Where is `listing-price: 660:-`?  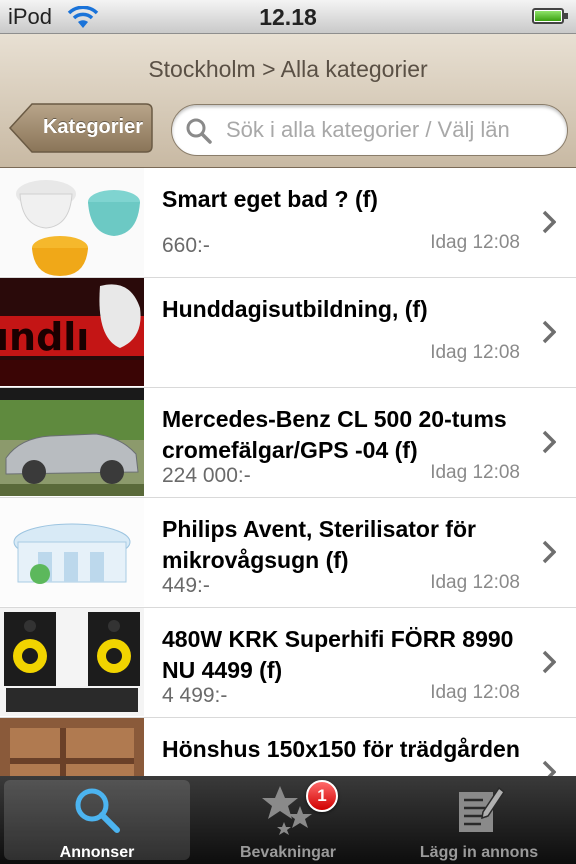 listing-price: 660:- is located at coordinates (186, 245).